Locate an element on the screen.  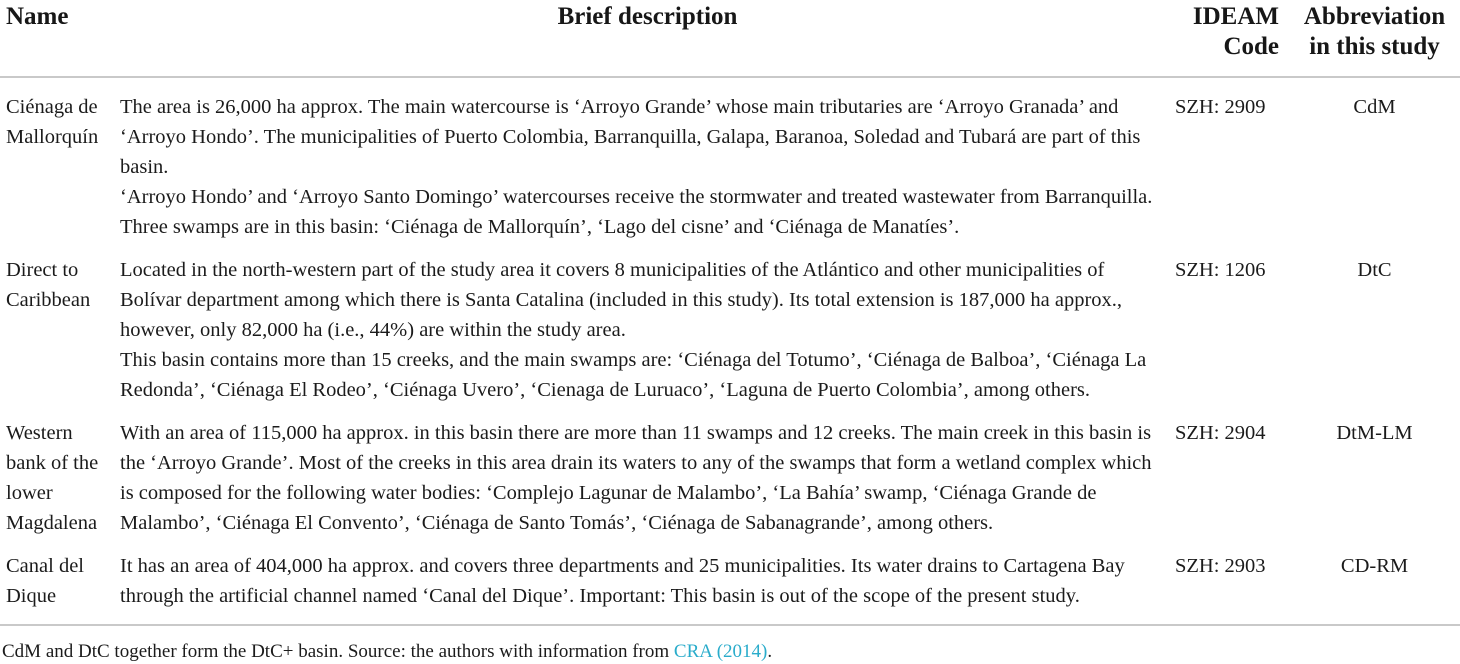
column-header-description-label: Brief description is located at coordinates (648, 16).